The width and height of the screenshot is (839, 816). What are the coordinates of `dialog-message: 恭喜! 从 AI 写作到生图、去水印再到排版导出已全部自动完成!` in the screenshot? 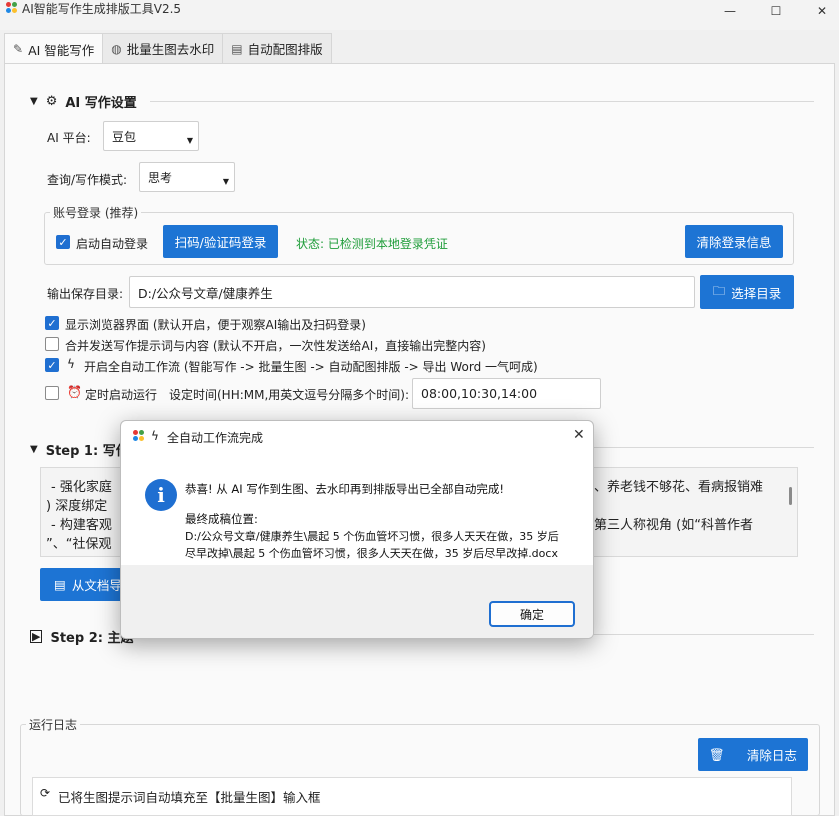 It's located at (344, 489).